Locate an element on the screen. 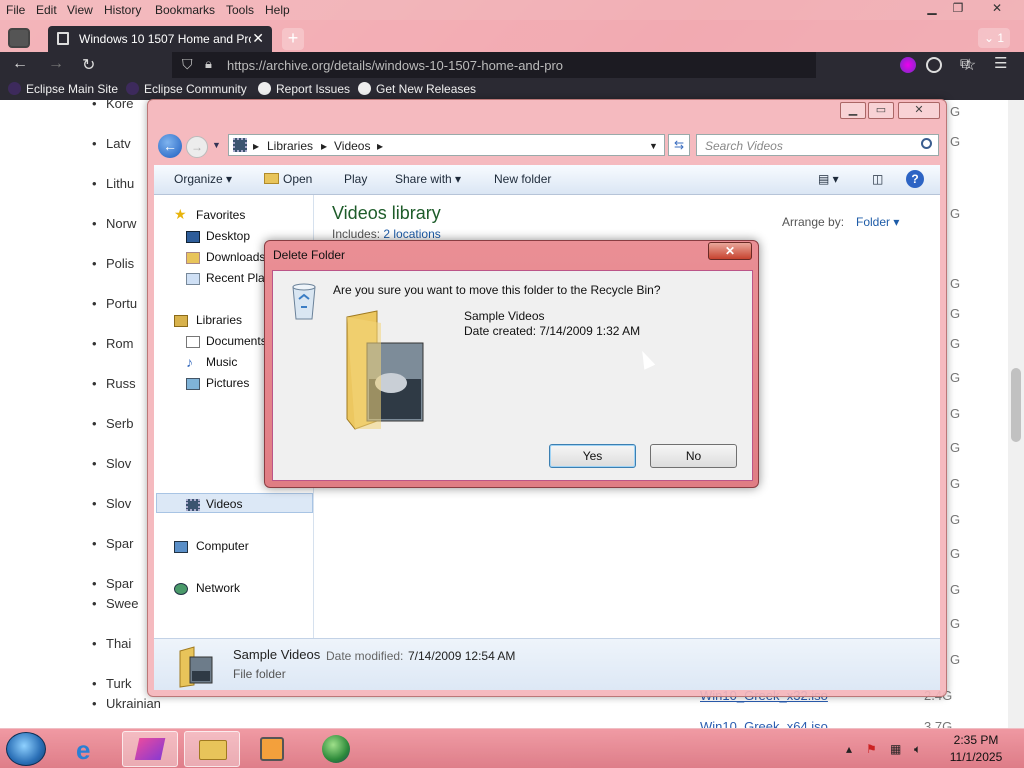 This screenshot has height=768, width=1024. language-item: Ukrainian is located at coordinates (126, 703).